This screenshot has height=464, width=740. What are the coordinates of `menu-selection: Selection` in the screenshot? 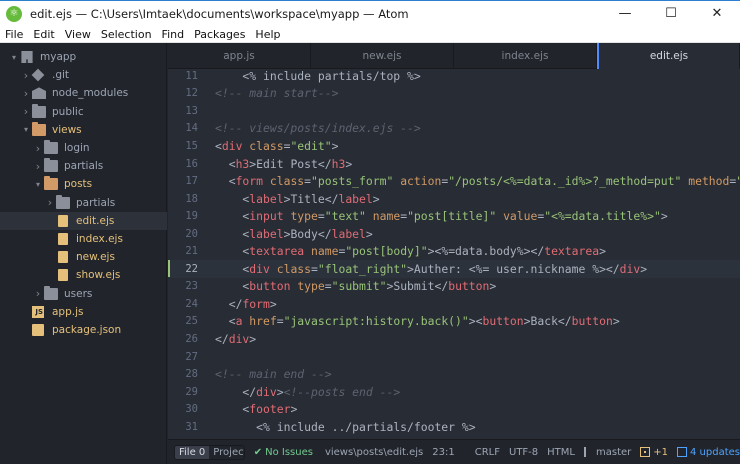 It's located at (126, 34).